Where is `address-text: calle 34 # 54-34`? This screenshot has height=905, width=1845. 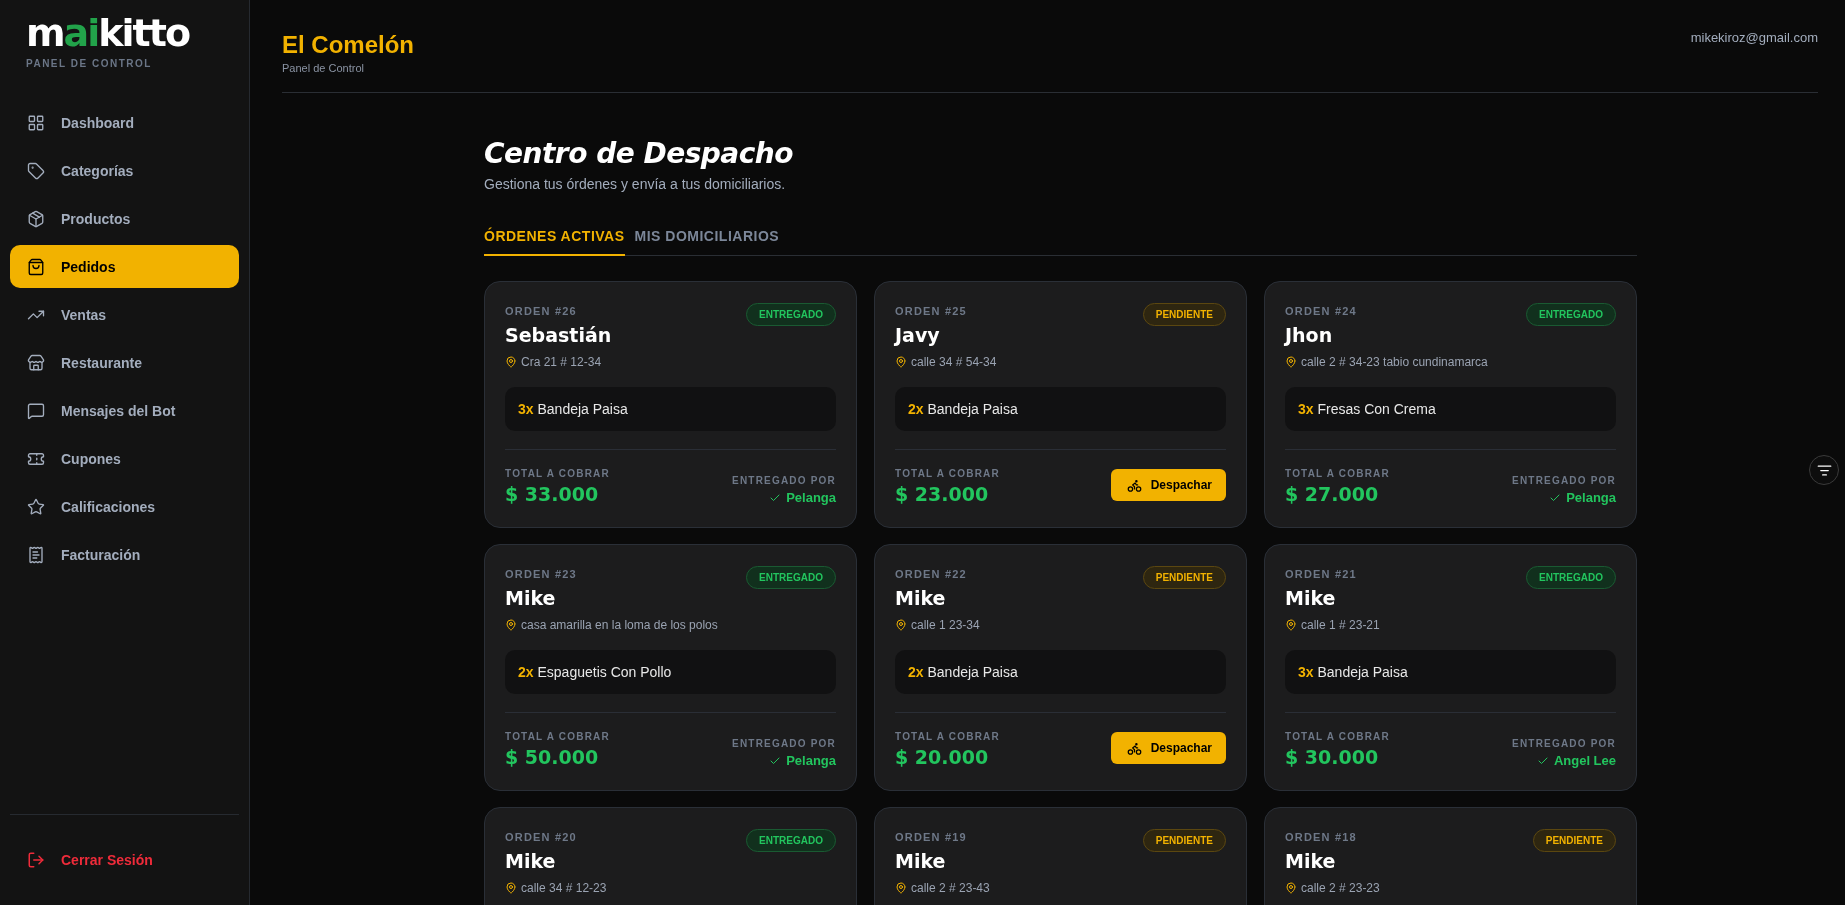 address-text: calle 34 # 54-34 is located at coordinates (954, 362).